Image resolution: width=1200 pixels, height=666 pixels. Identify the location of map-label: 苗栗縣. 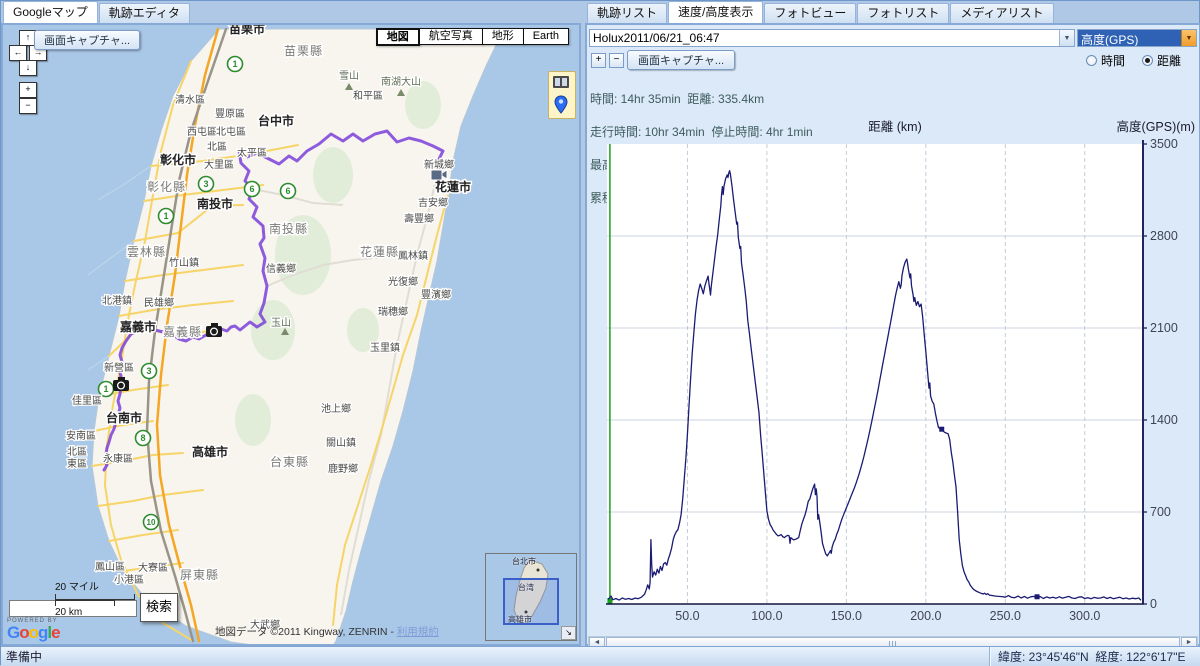
(303, 51).